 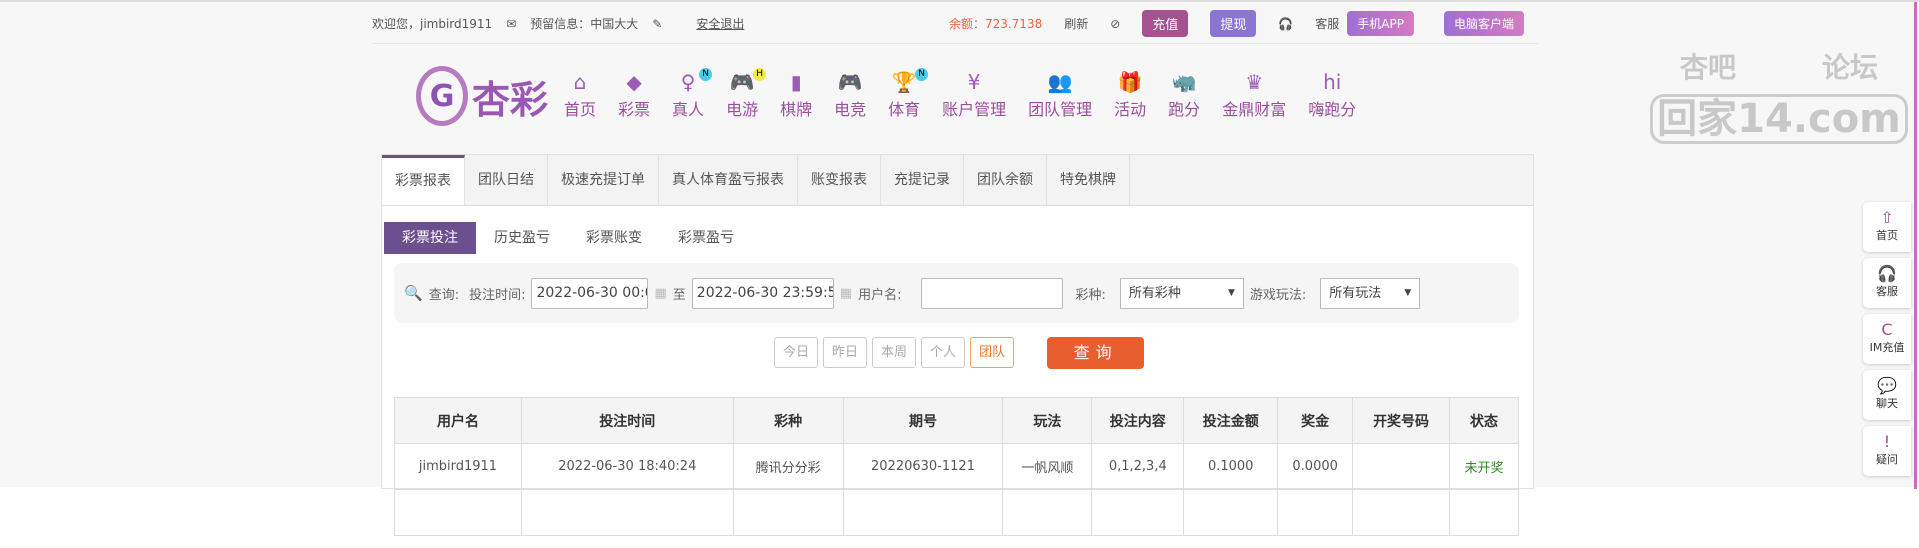 What do you see at coordinates (1184, 95) in the screenshot?
I see `nav-item: 🦏 跑分` at bounding box center [1184, 95].